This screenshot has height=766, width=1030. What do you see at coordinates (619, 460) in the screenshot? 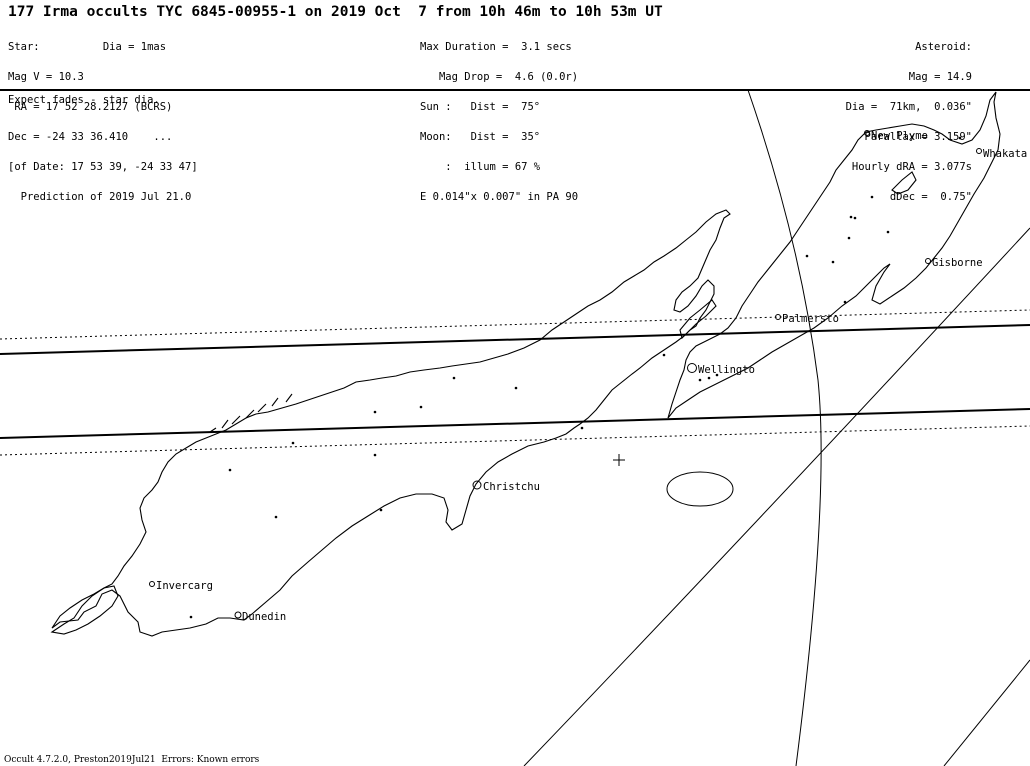
I see `center-cross-icon` at bounding box center [619, 460].